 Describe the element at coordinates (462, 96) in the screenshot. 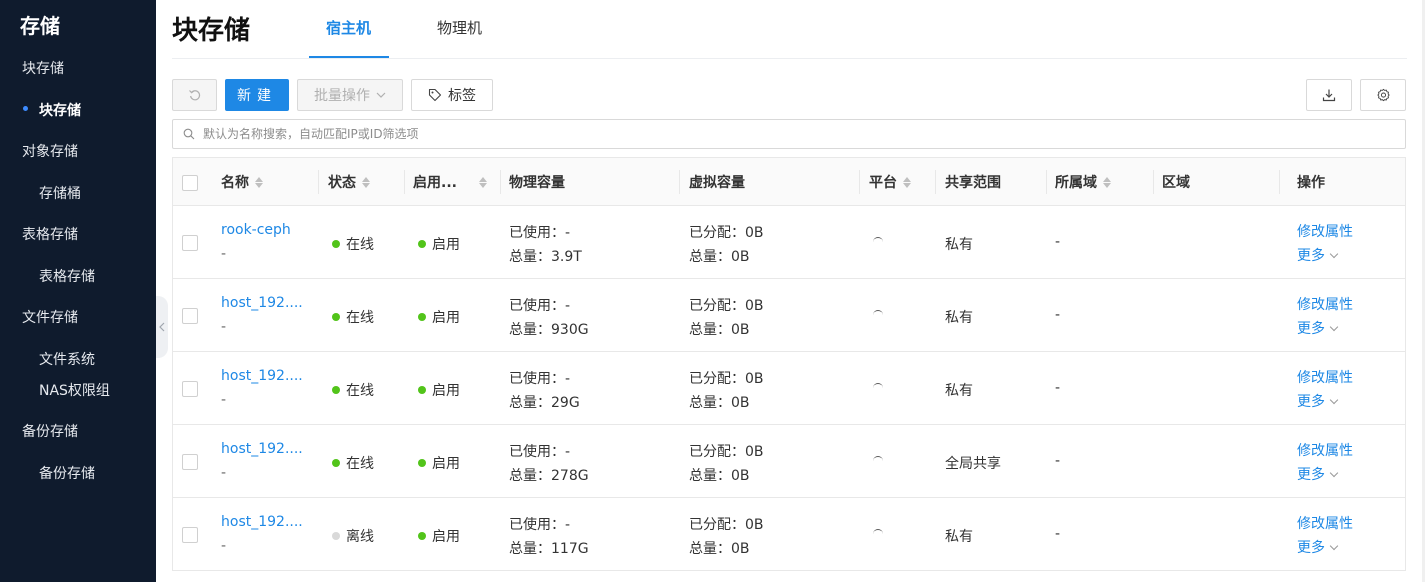

I see `tag-button-label: 标签` at that location.